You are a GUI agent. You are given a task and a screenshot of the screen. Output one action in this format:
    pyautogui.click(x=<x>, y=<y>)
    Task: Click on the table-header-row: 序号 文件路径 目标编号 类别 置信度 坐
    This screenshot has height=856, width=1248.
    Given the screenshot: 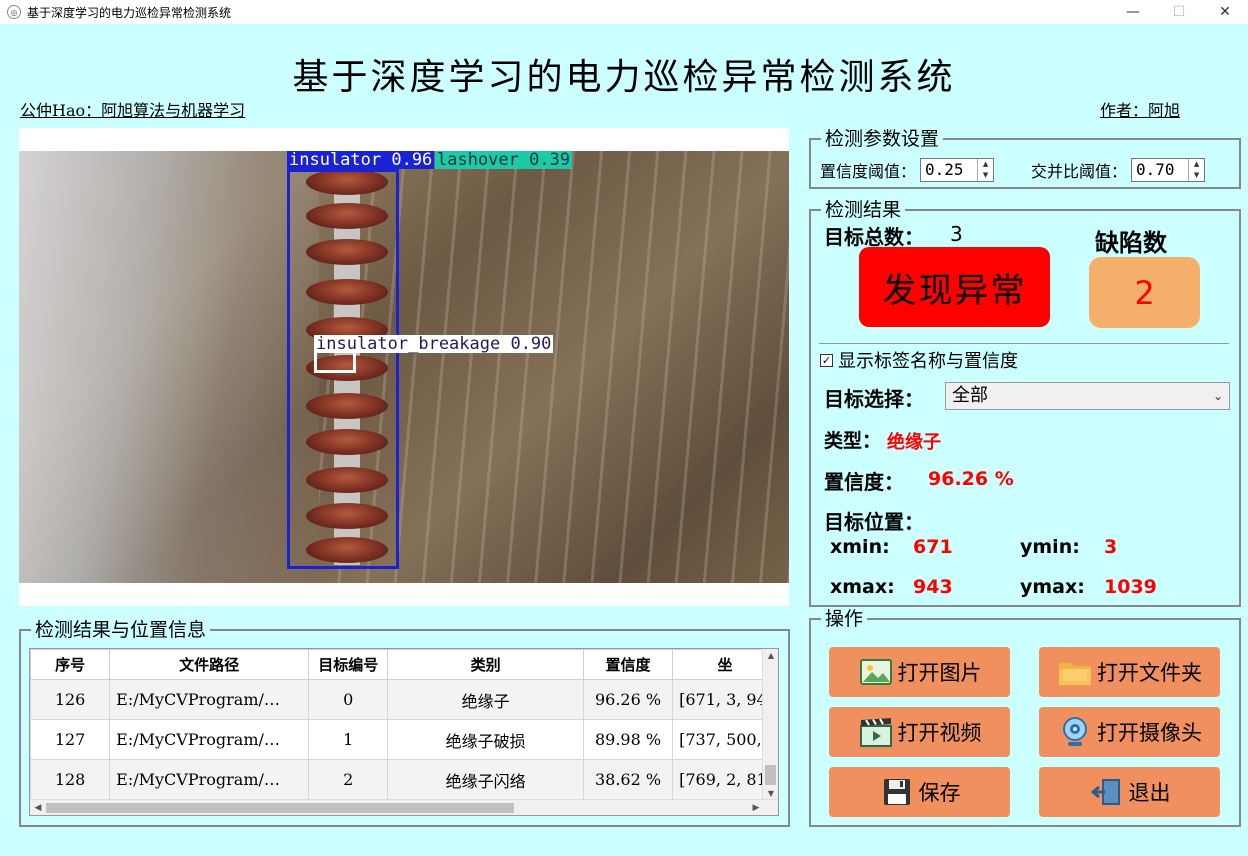 What is the action you would take?
    pyautogui.click(x=404, y=664)
    